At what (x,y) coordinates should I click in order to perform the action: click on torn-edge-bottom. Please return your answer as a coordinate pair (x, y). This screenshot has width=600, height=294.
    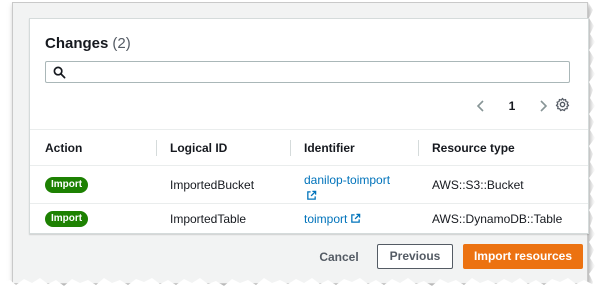
    Looking at the image, I should click on (300, 285).